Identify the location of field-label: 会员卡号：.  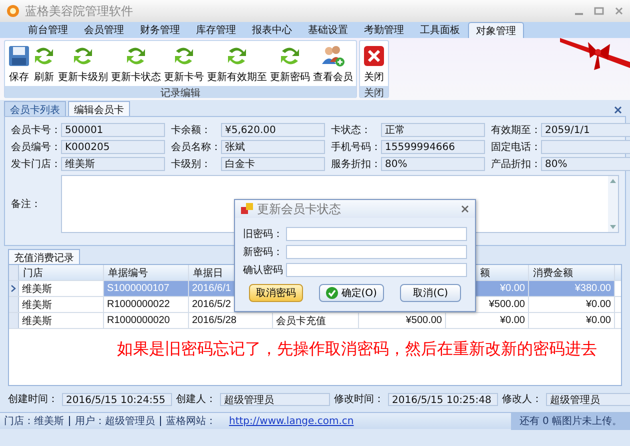
(33, 130).